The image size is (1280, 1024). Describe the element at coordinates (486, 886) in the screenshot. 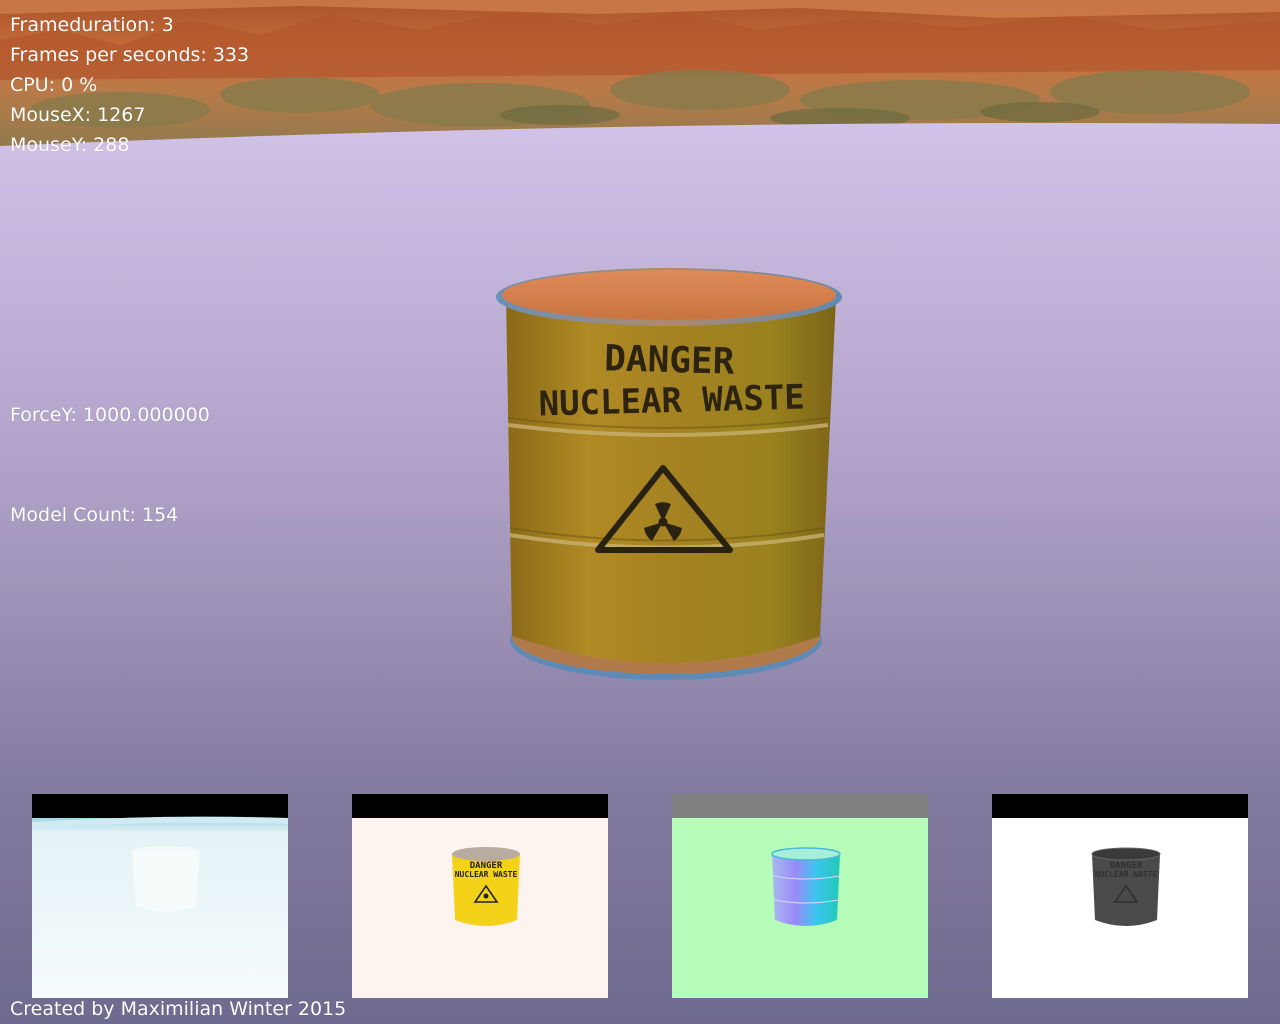

I see `barrel-albedo-thumbnail: DANGER NUCLEAR WASTE` at that location.